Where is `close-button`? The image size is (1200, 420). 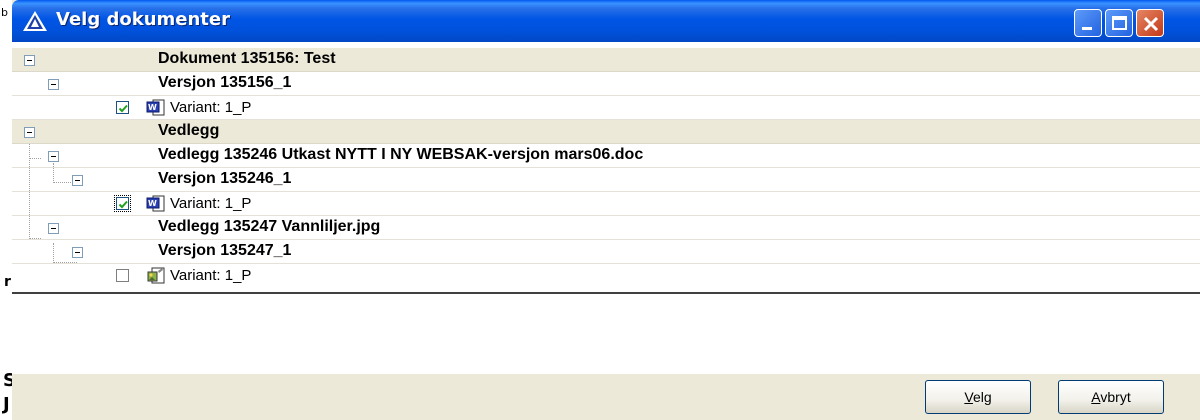
close-button is located at coordinates (1150, 23).